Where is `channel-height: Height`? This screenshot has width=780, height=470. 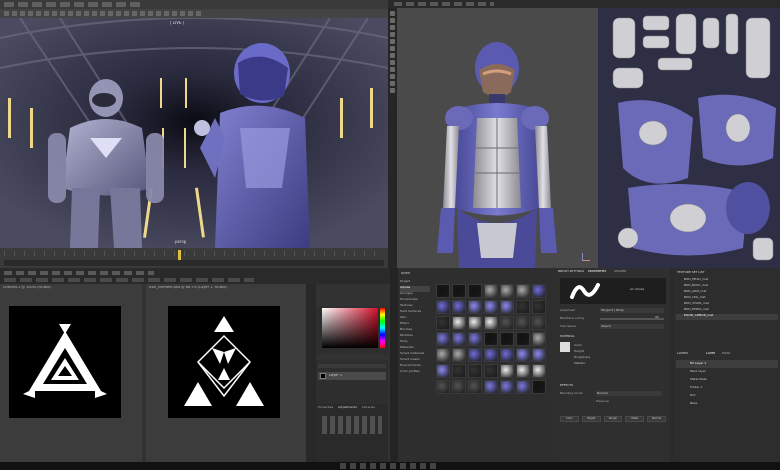
channel-height: Height is located at coordinates (579, 351).